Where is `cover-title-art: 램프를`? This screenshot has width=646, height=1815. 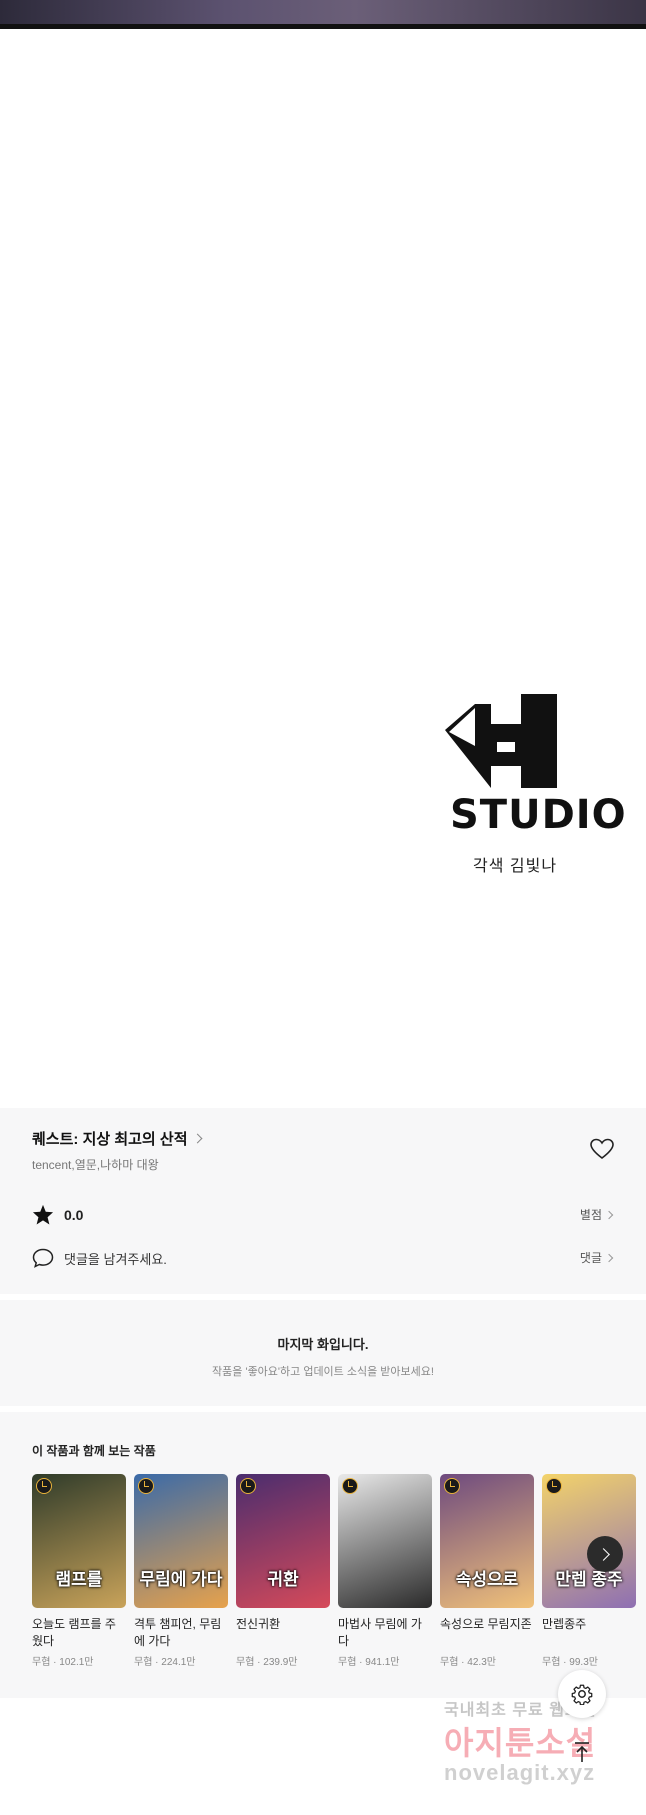
cover-title-art: 램프를 is located at coordinates (79, 1579).